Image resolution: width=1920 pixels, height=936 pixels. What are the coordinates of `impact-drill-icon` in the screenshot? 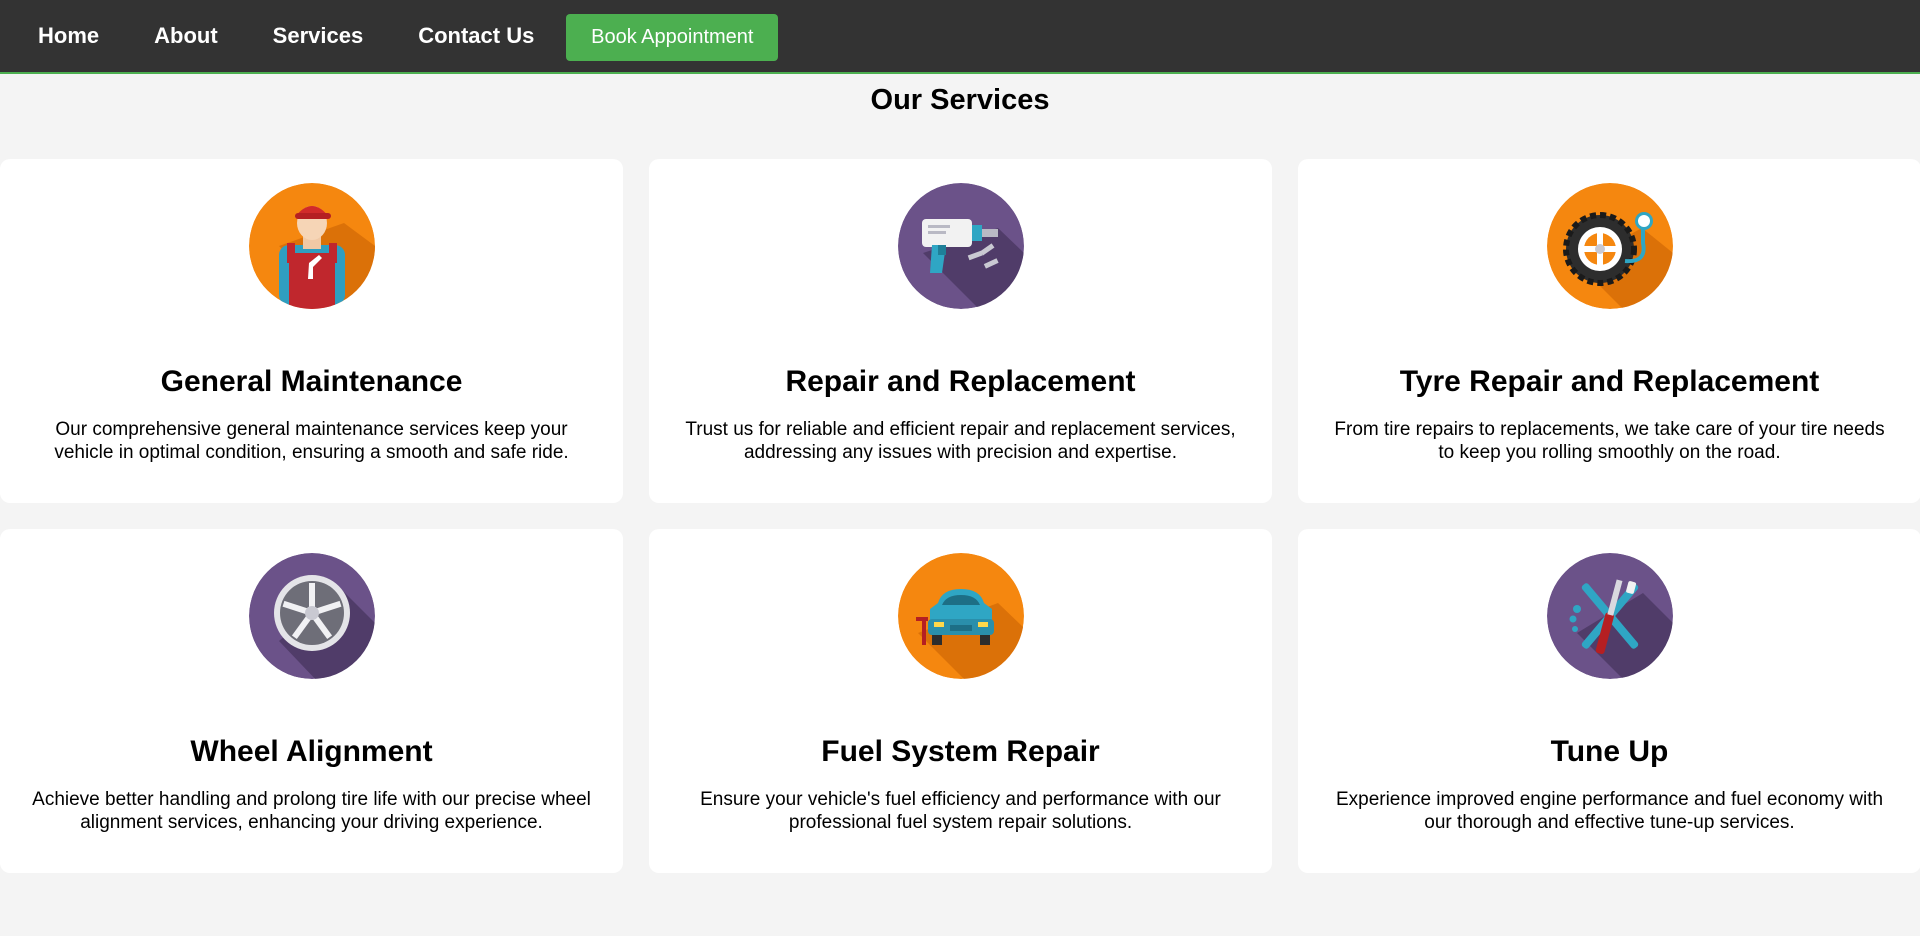 It's located at (960, 246).